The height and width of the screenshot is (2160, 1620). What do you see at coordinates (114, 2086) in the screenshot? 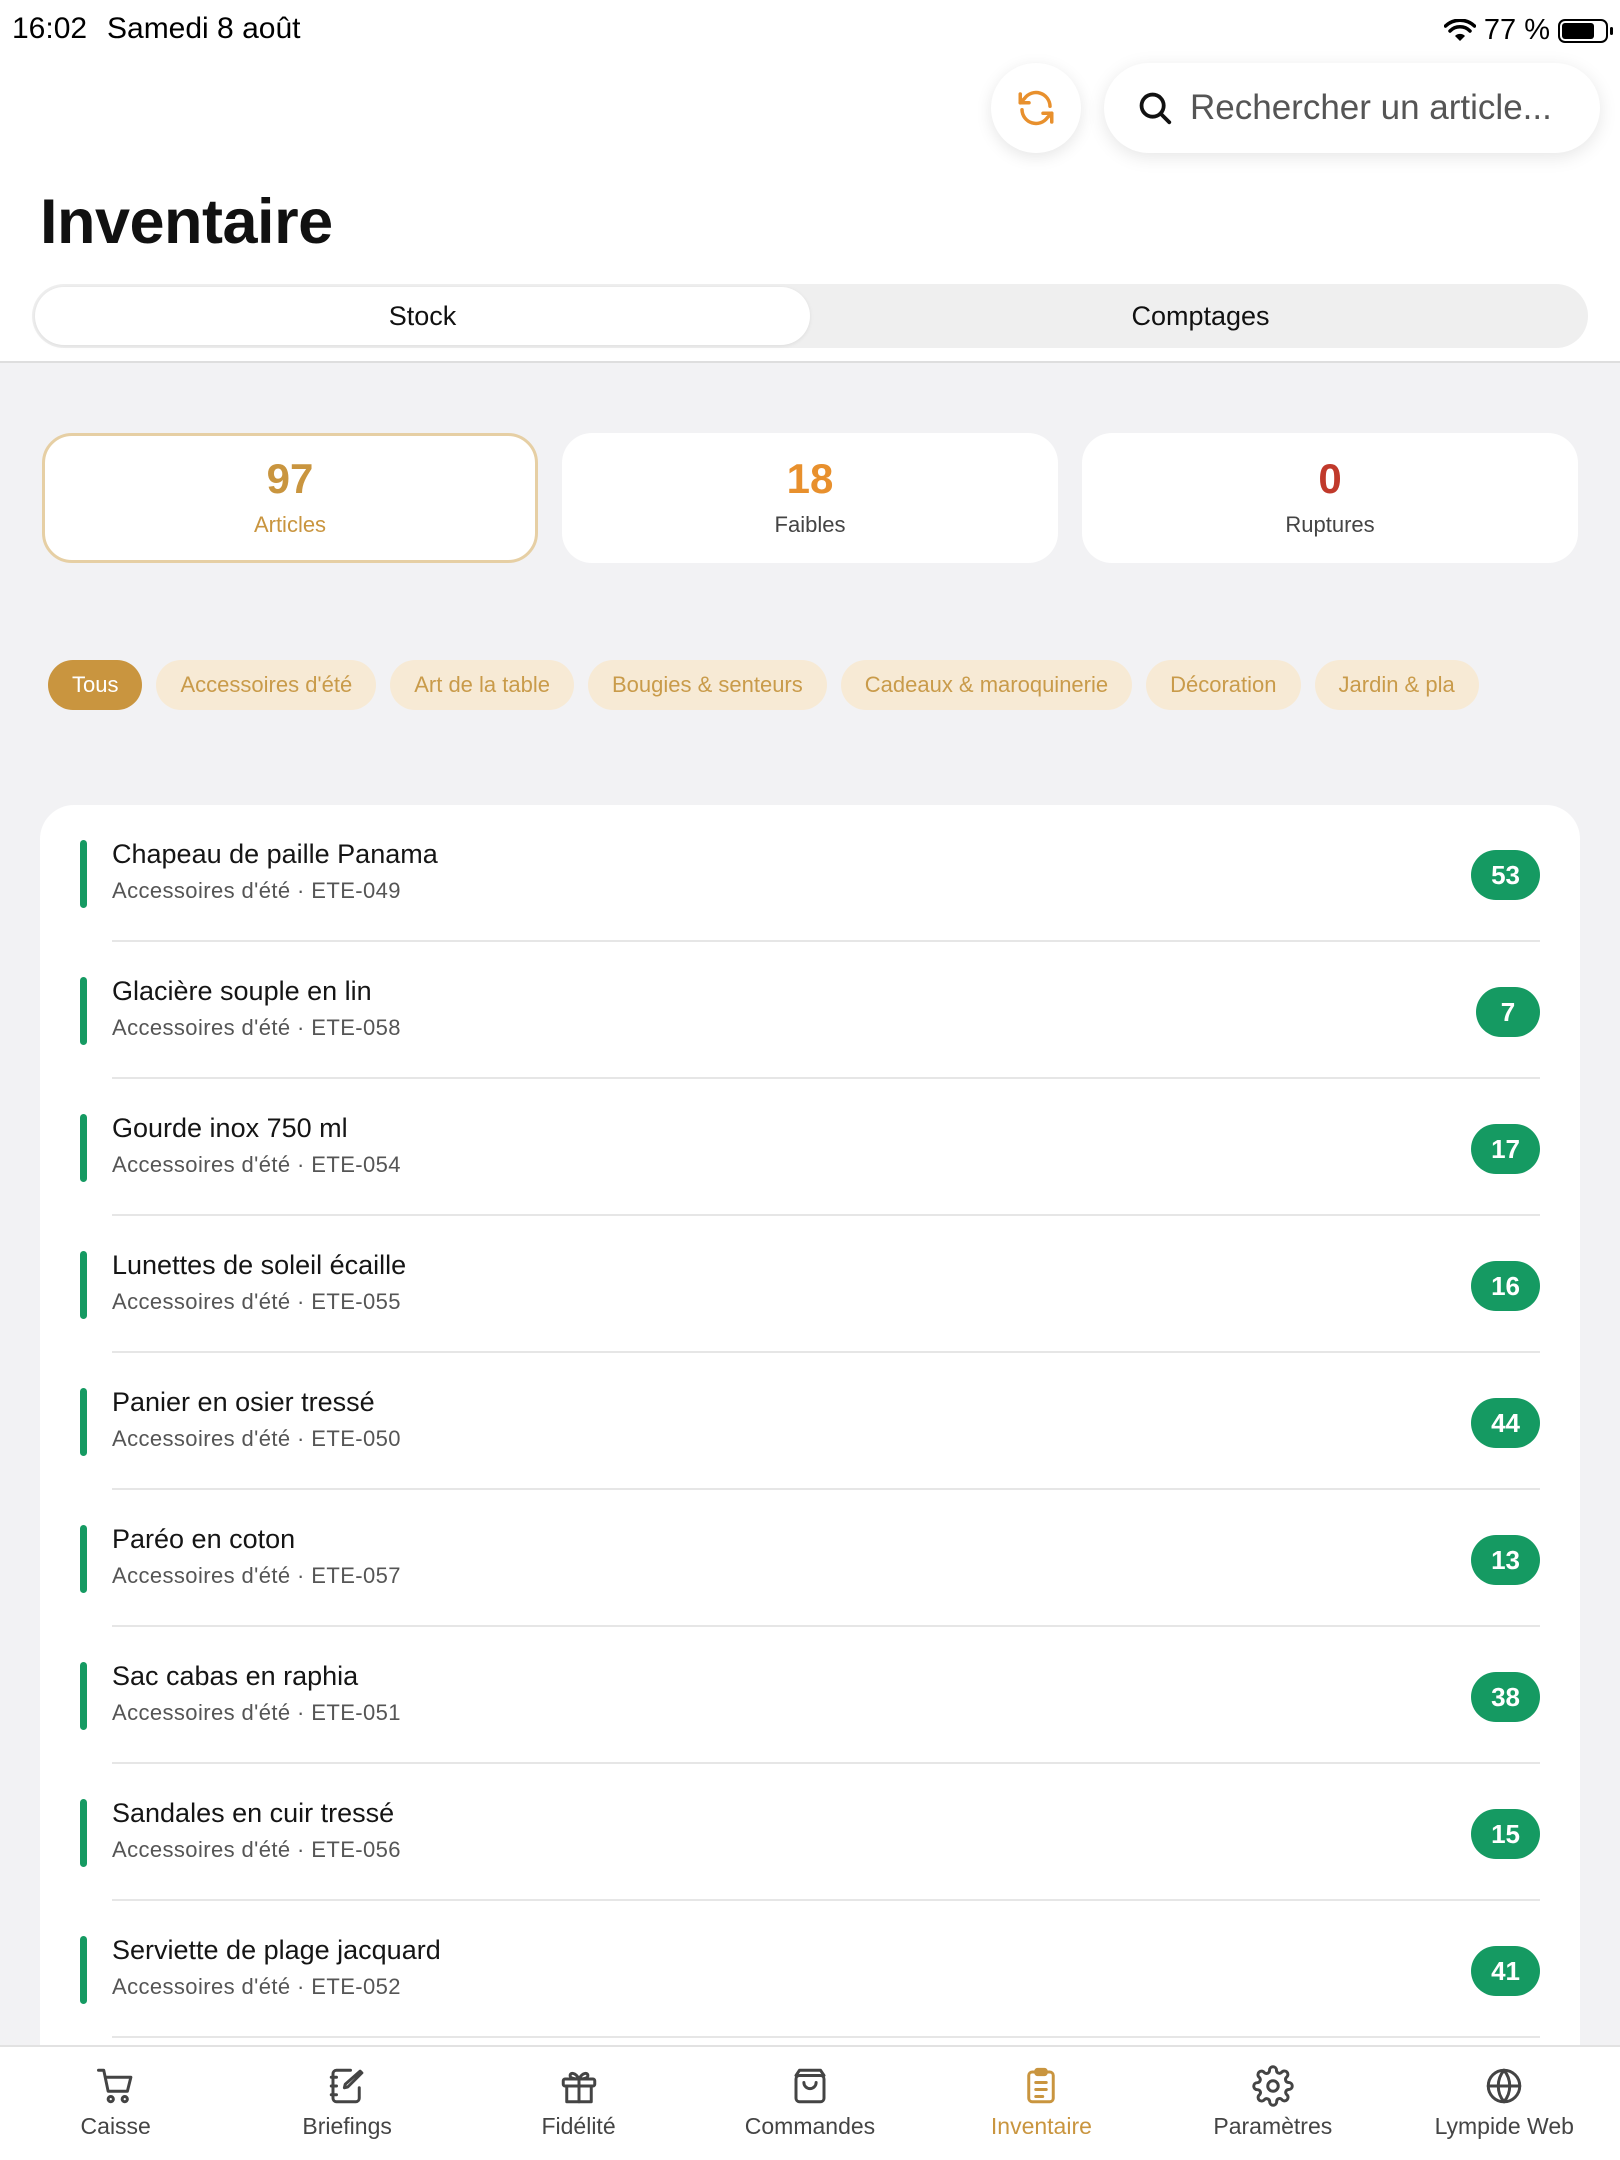
I see `cart-icon` at bounding box center [114, 2086].